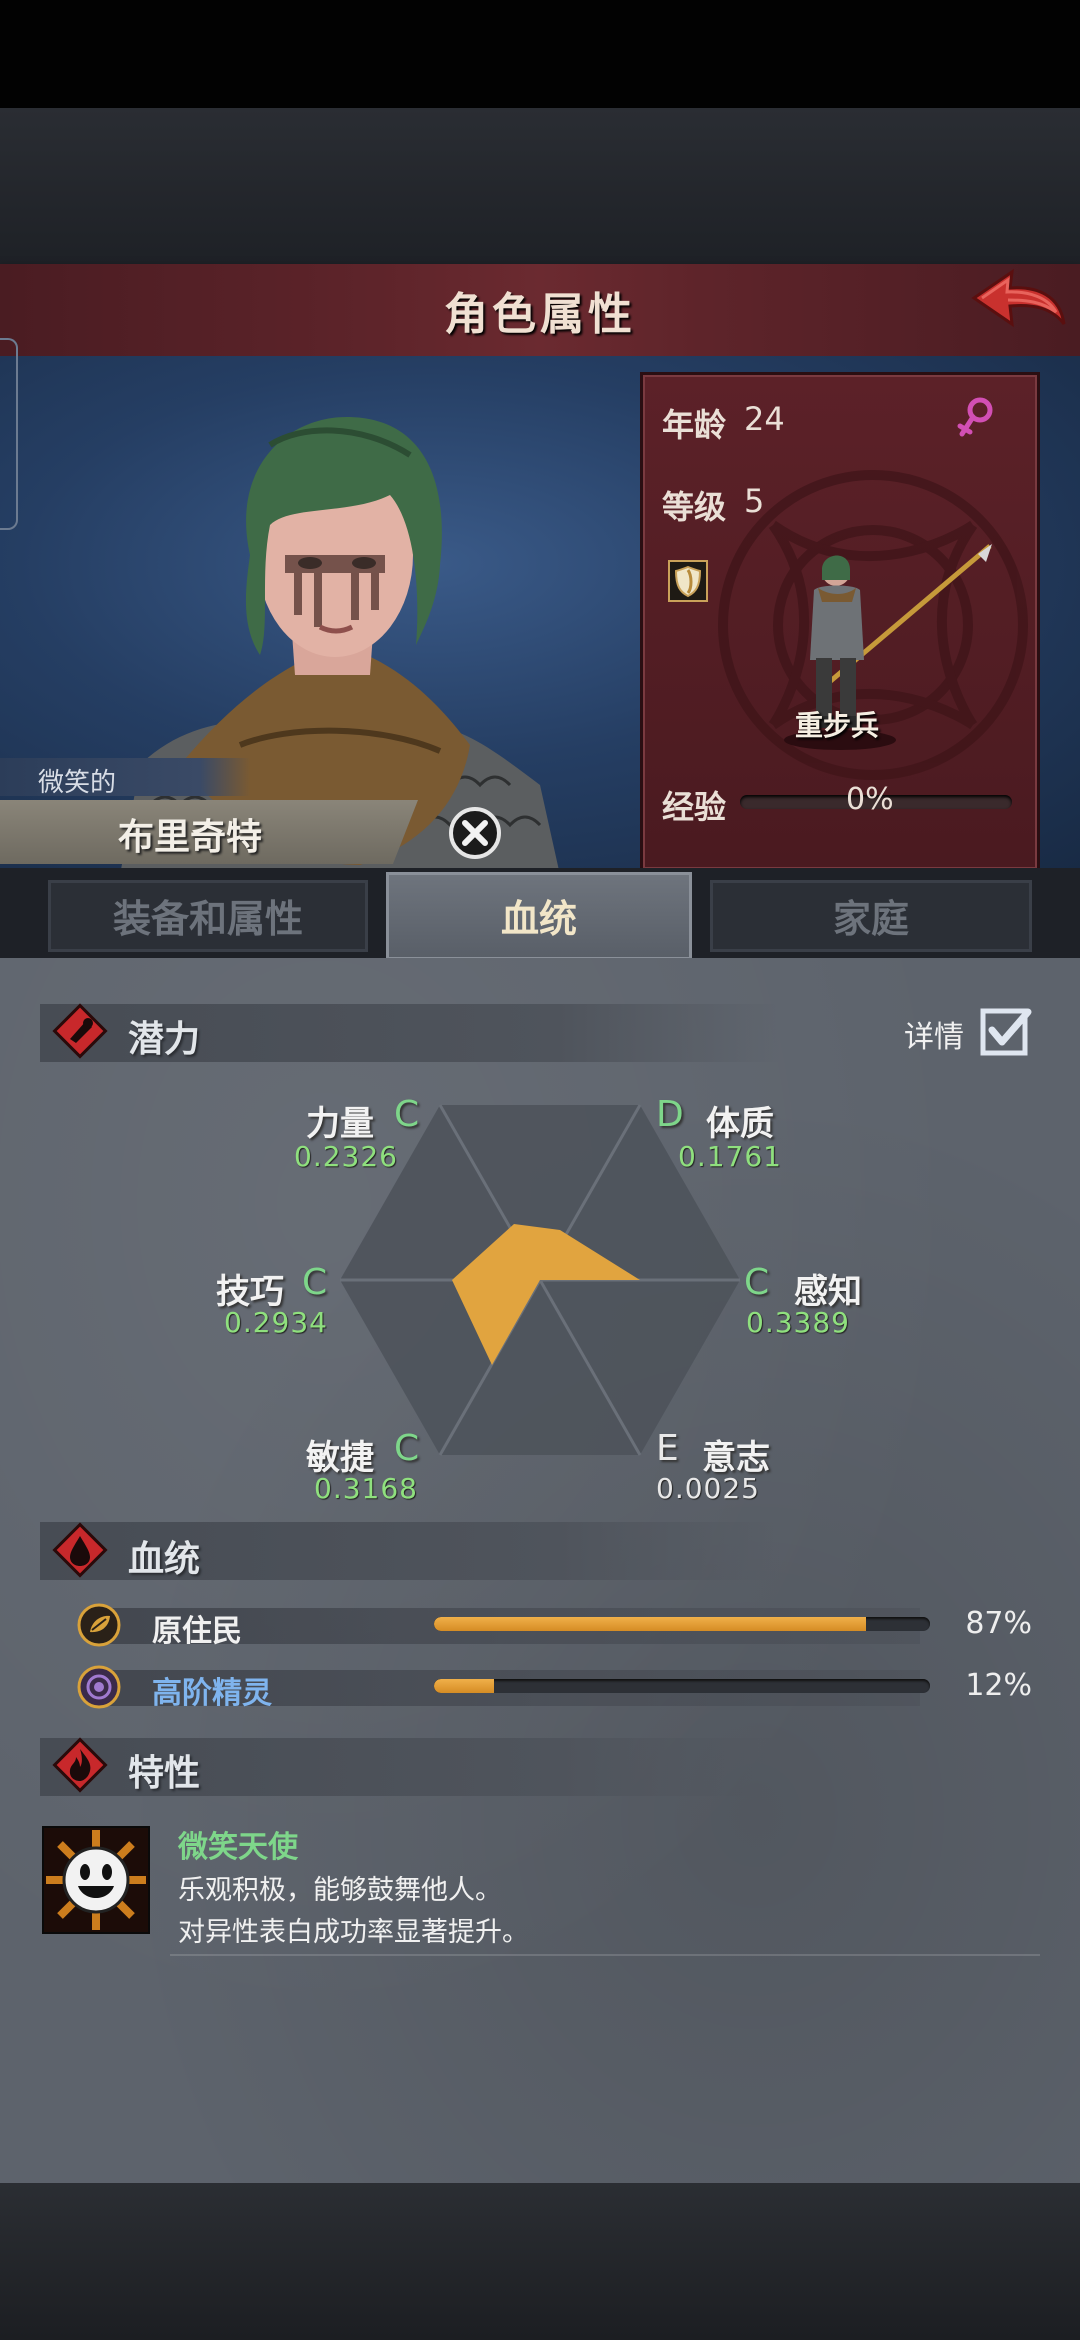 This screenshot has width=1080, height=2340. Describe the element at coordinates (998, 1623) in the screenshot. I see `bloodline-percent: 87%` at that location.